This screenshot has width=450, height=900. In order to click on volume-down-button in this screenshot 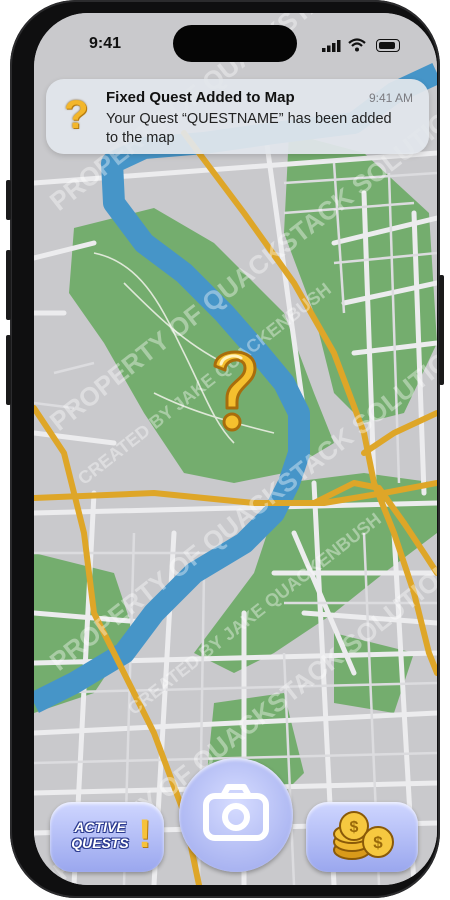, I will do `click(8, 370)`.